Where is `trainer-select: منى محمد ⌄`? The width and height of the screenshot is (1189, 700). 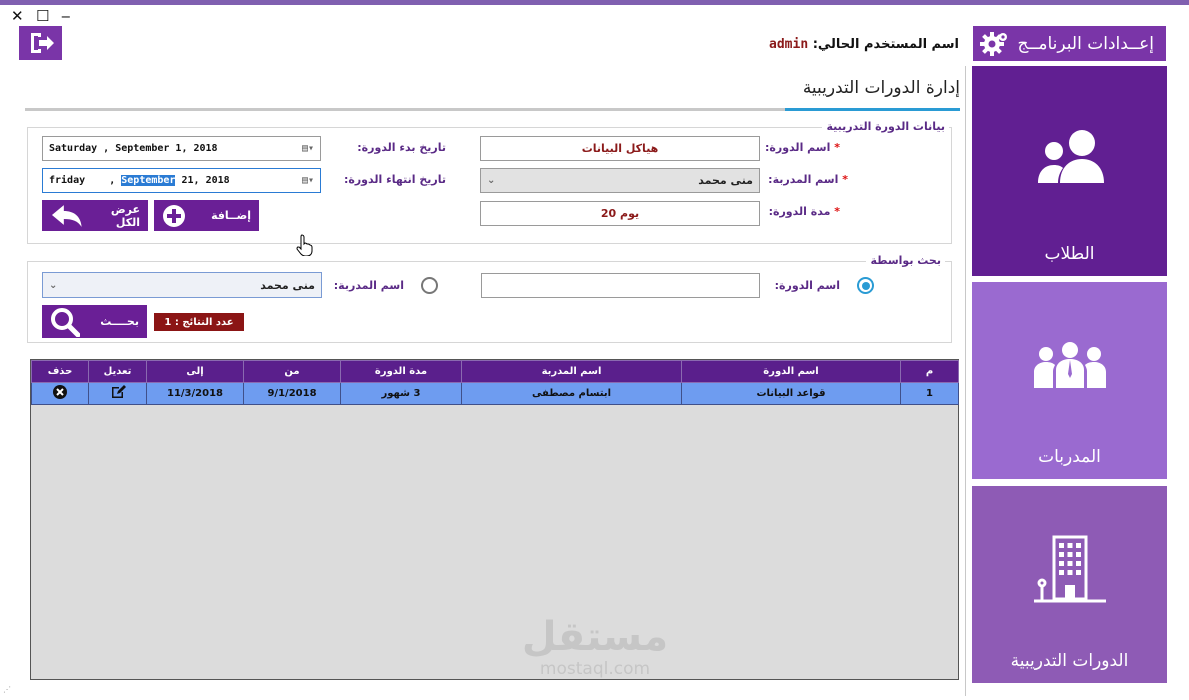
trainer-select: منى محمد ⌄ is located at coordinates (620, 180).